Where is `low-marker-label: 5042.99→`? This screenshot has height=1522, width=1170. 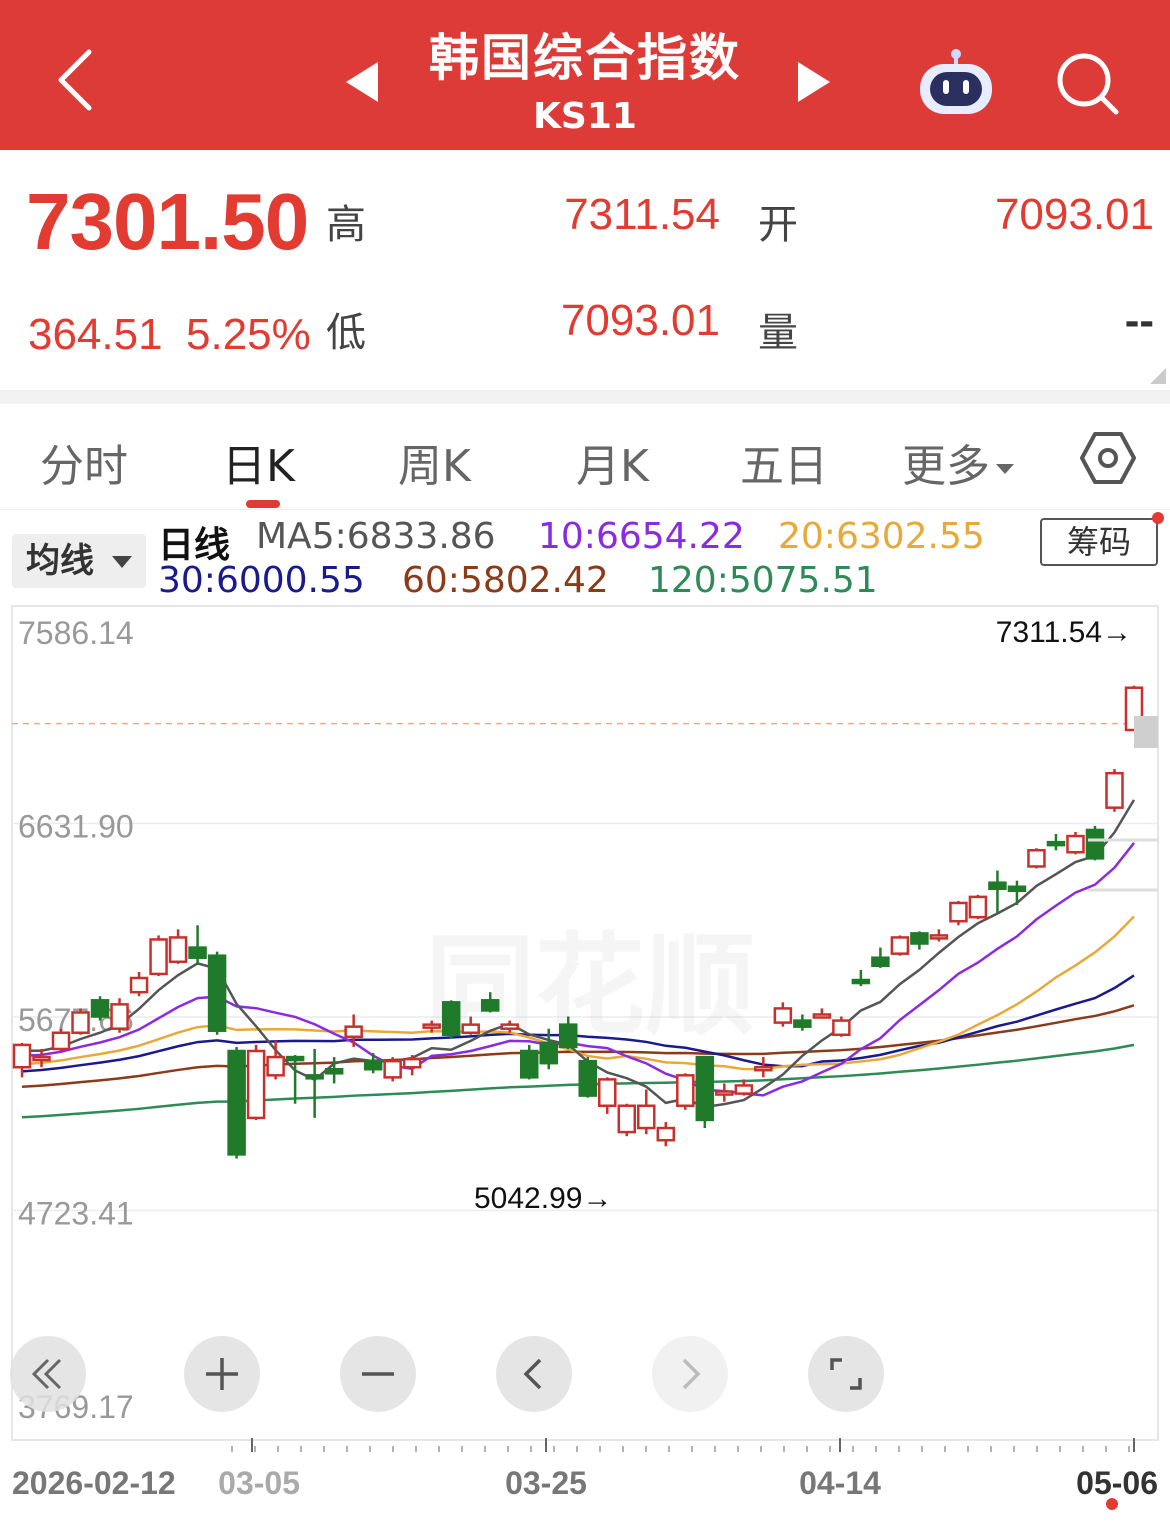
low-marker-label: 5042.99→ is located at coordinates (543, 1198).